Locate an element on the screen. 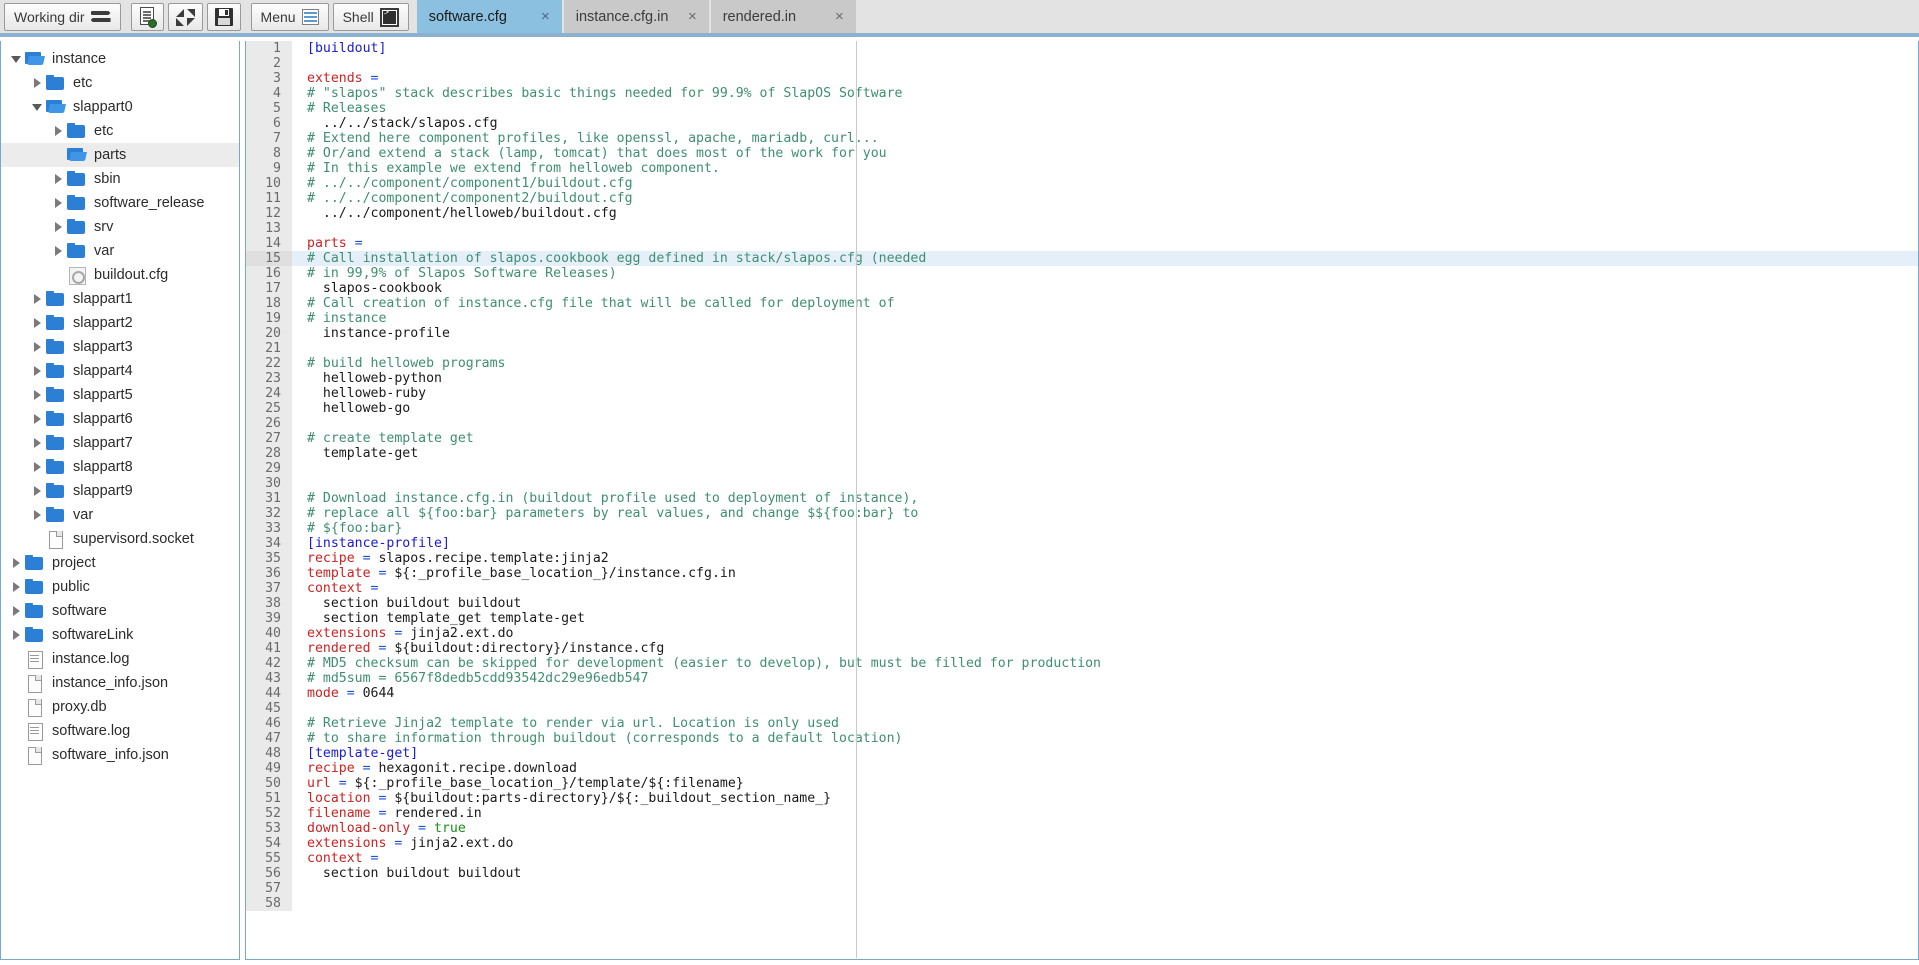 The image size is (1919, 965). code-line: 56 section buildout buildout is located at coordinates (1082, 873).